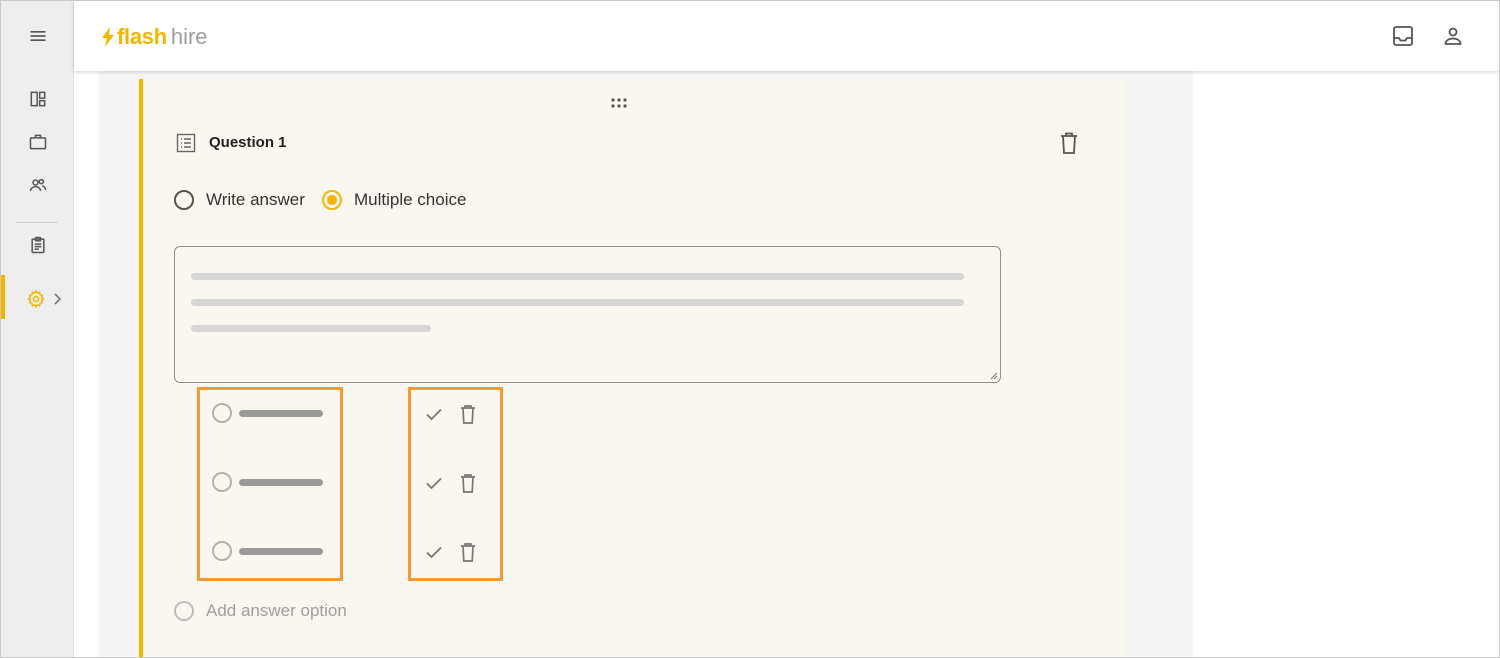  I want to click on write-answer-label: Write answer, so click(255, 199).